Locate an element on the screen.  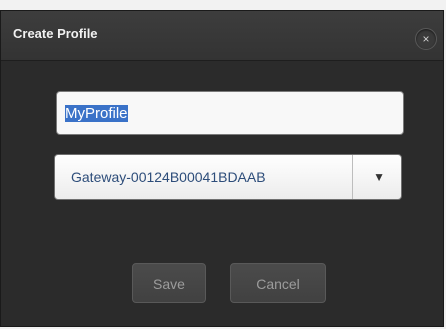
close-icon: × is located at coordinates (426, 39).